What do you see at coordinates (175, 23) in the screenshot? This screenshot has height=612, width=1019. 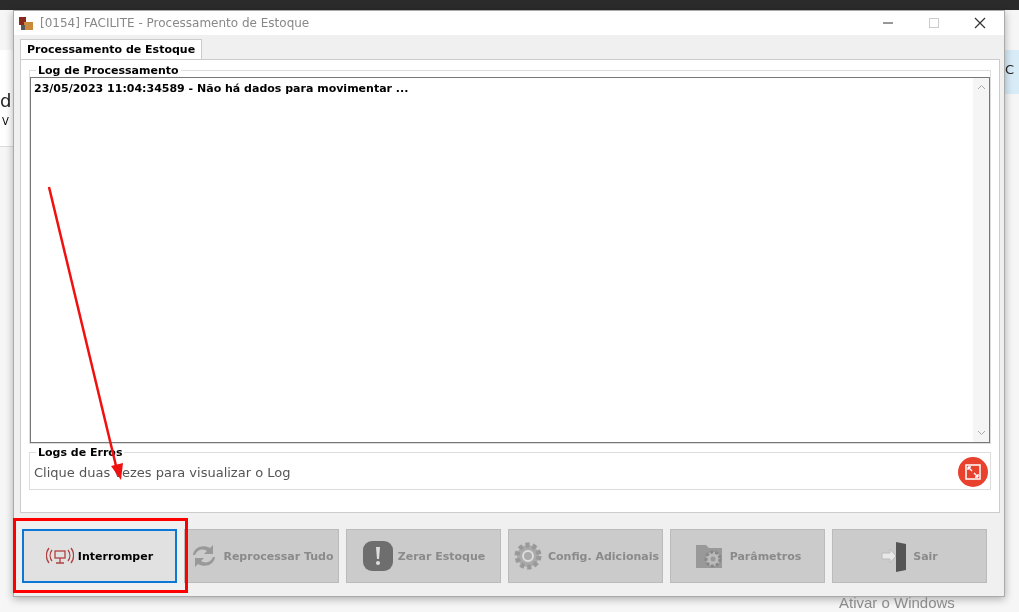 I see `window-title: [0154] FACILITE - Processamento de Estoque` at bounding box center [175, 23].